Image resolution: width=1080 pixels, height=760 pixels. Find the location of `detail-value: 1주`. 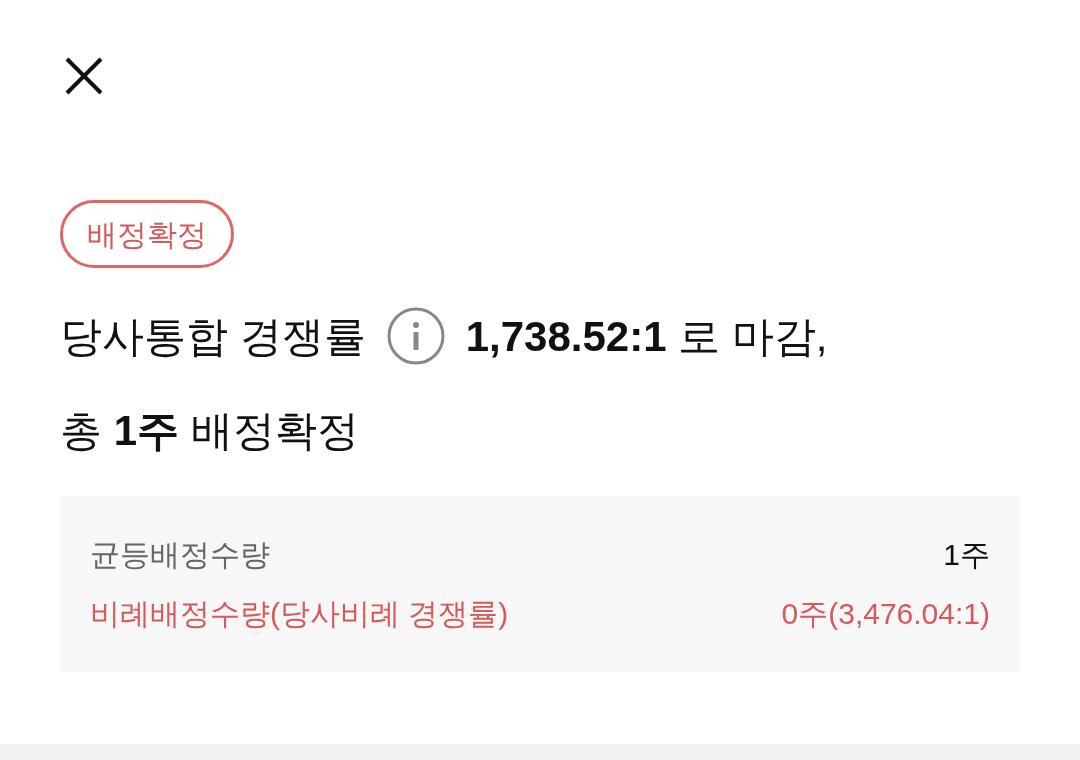

detail-value: 1주 is located at coordinates (966, 555).